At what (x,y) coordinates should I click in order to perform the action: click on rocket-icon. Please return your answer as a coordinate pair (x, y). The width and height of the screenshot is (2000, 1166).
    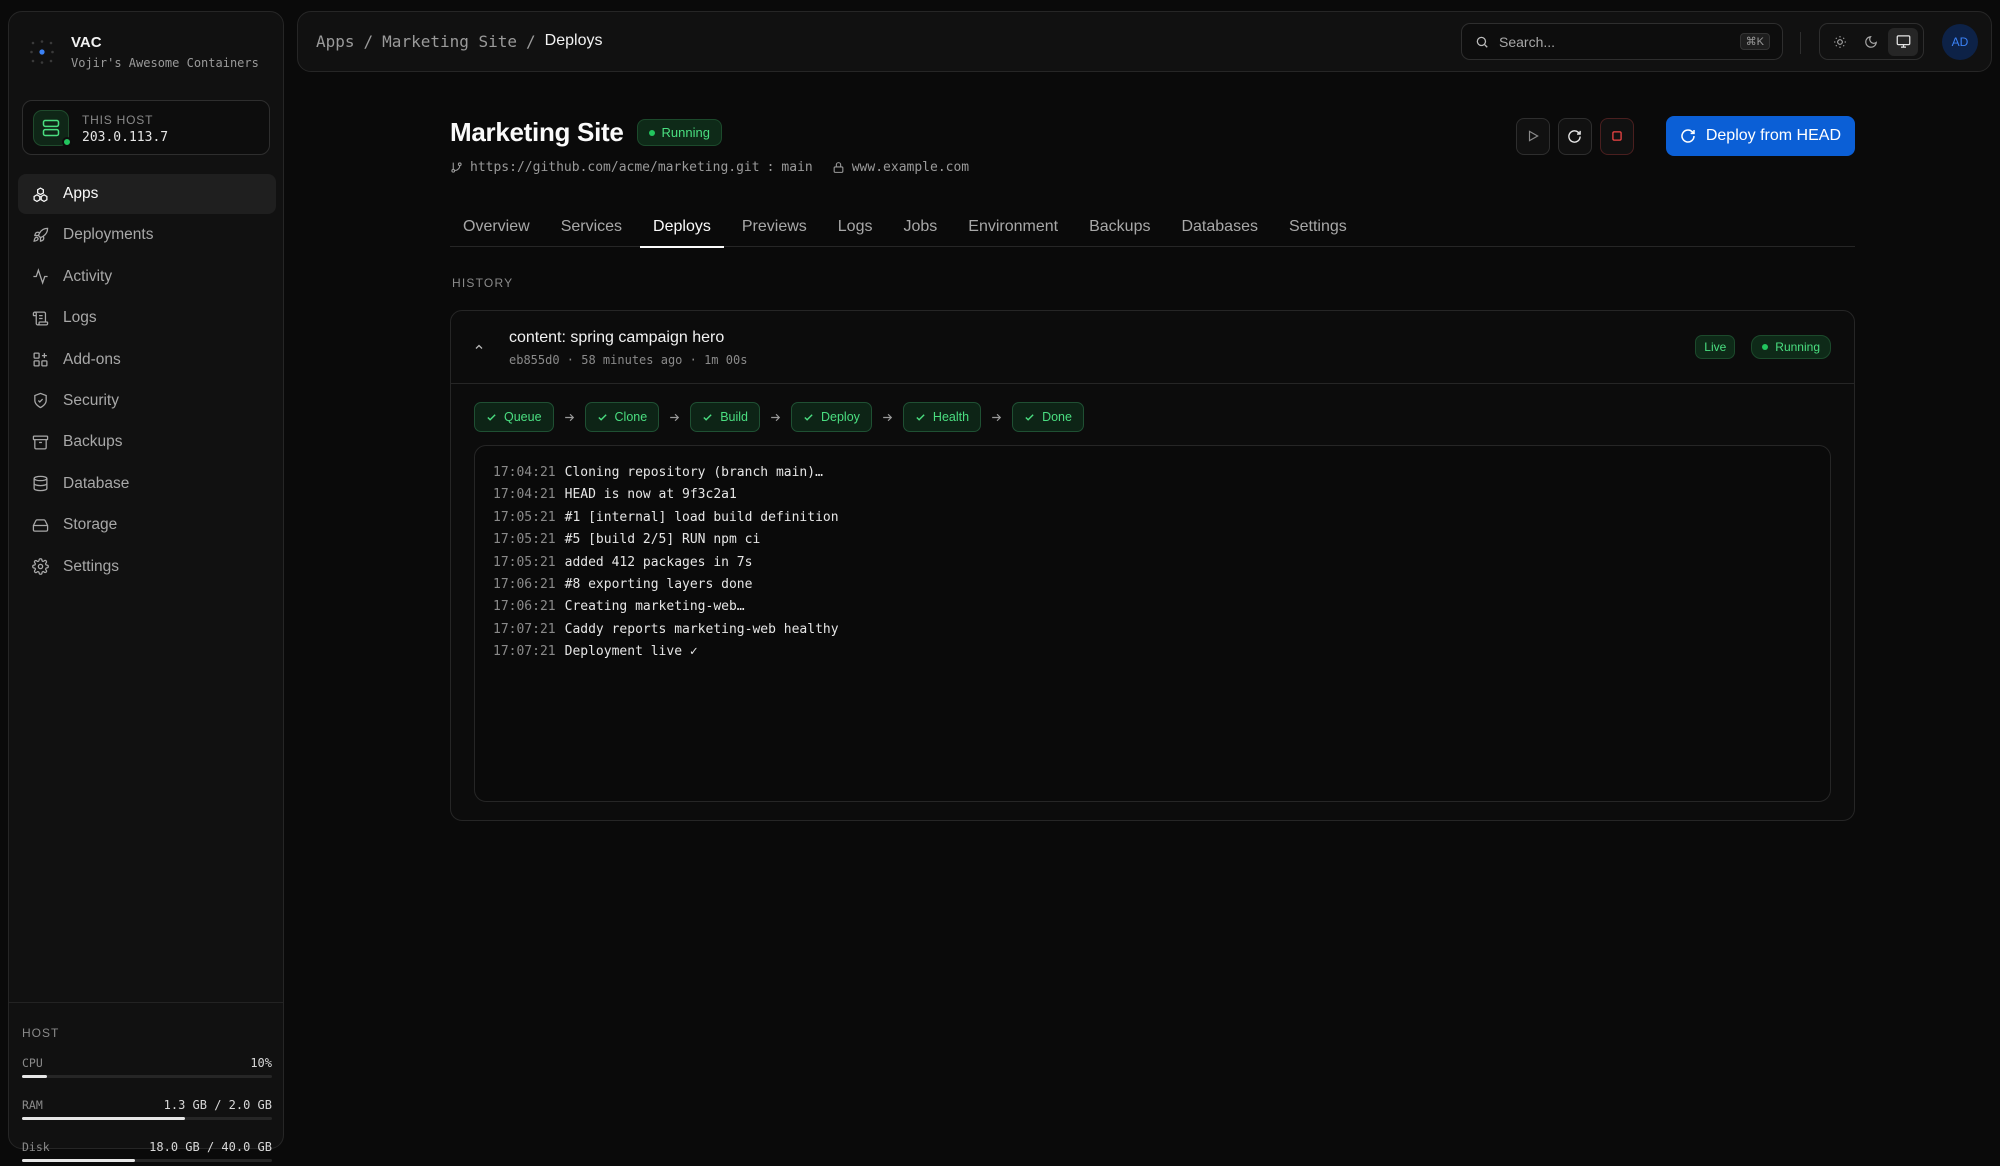
    Looking at the image, I should click on (40, 235).